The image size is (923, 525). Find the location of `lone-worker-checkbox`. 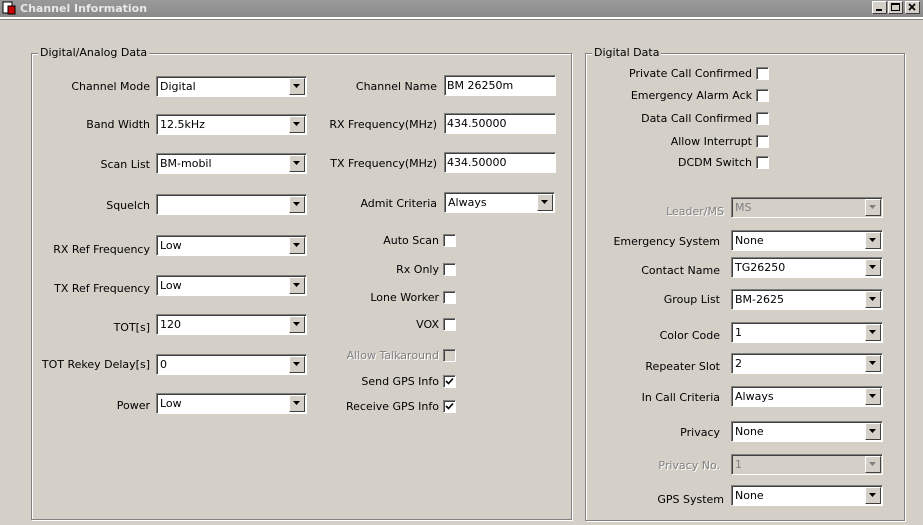

lone-worker-checkbox is located at coordinates (449, 297).